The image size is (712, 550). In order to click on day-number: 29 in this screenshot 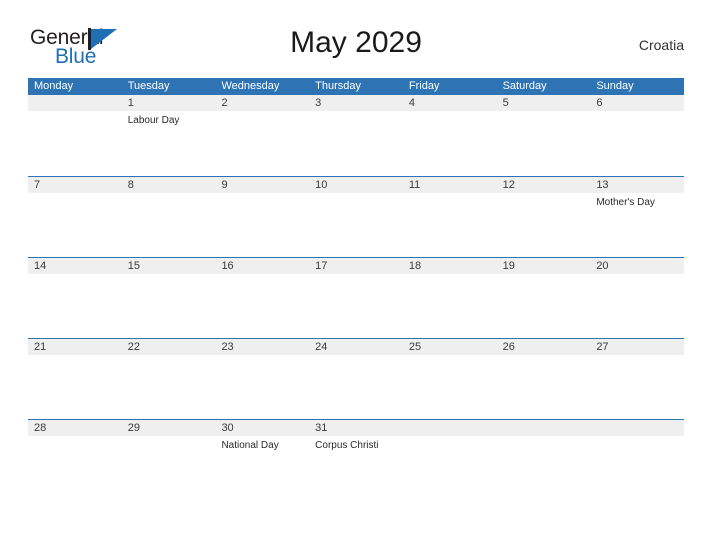, I will do `click(133, 428)`.